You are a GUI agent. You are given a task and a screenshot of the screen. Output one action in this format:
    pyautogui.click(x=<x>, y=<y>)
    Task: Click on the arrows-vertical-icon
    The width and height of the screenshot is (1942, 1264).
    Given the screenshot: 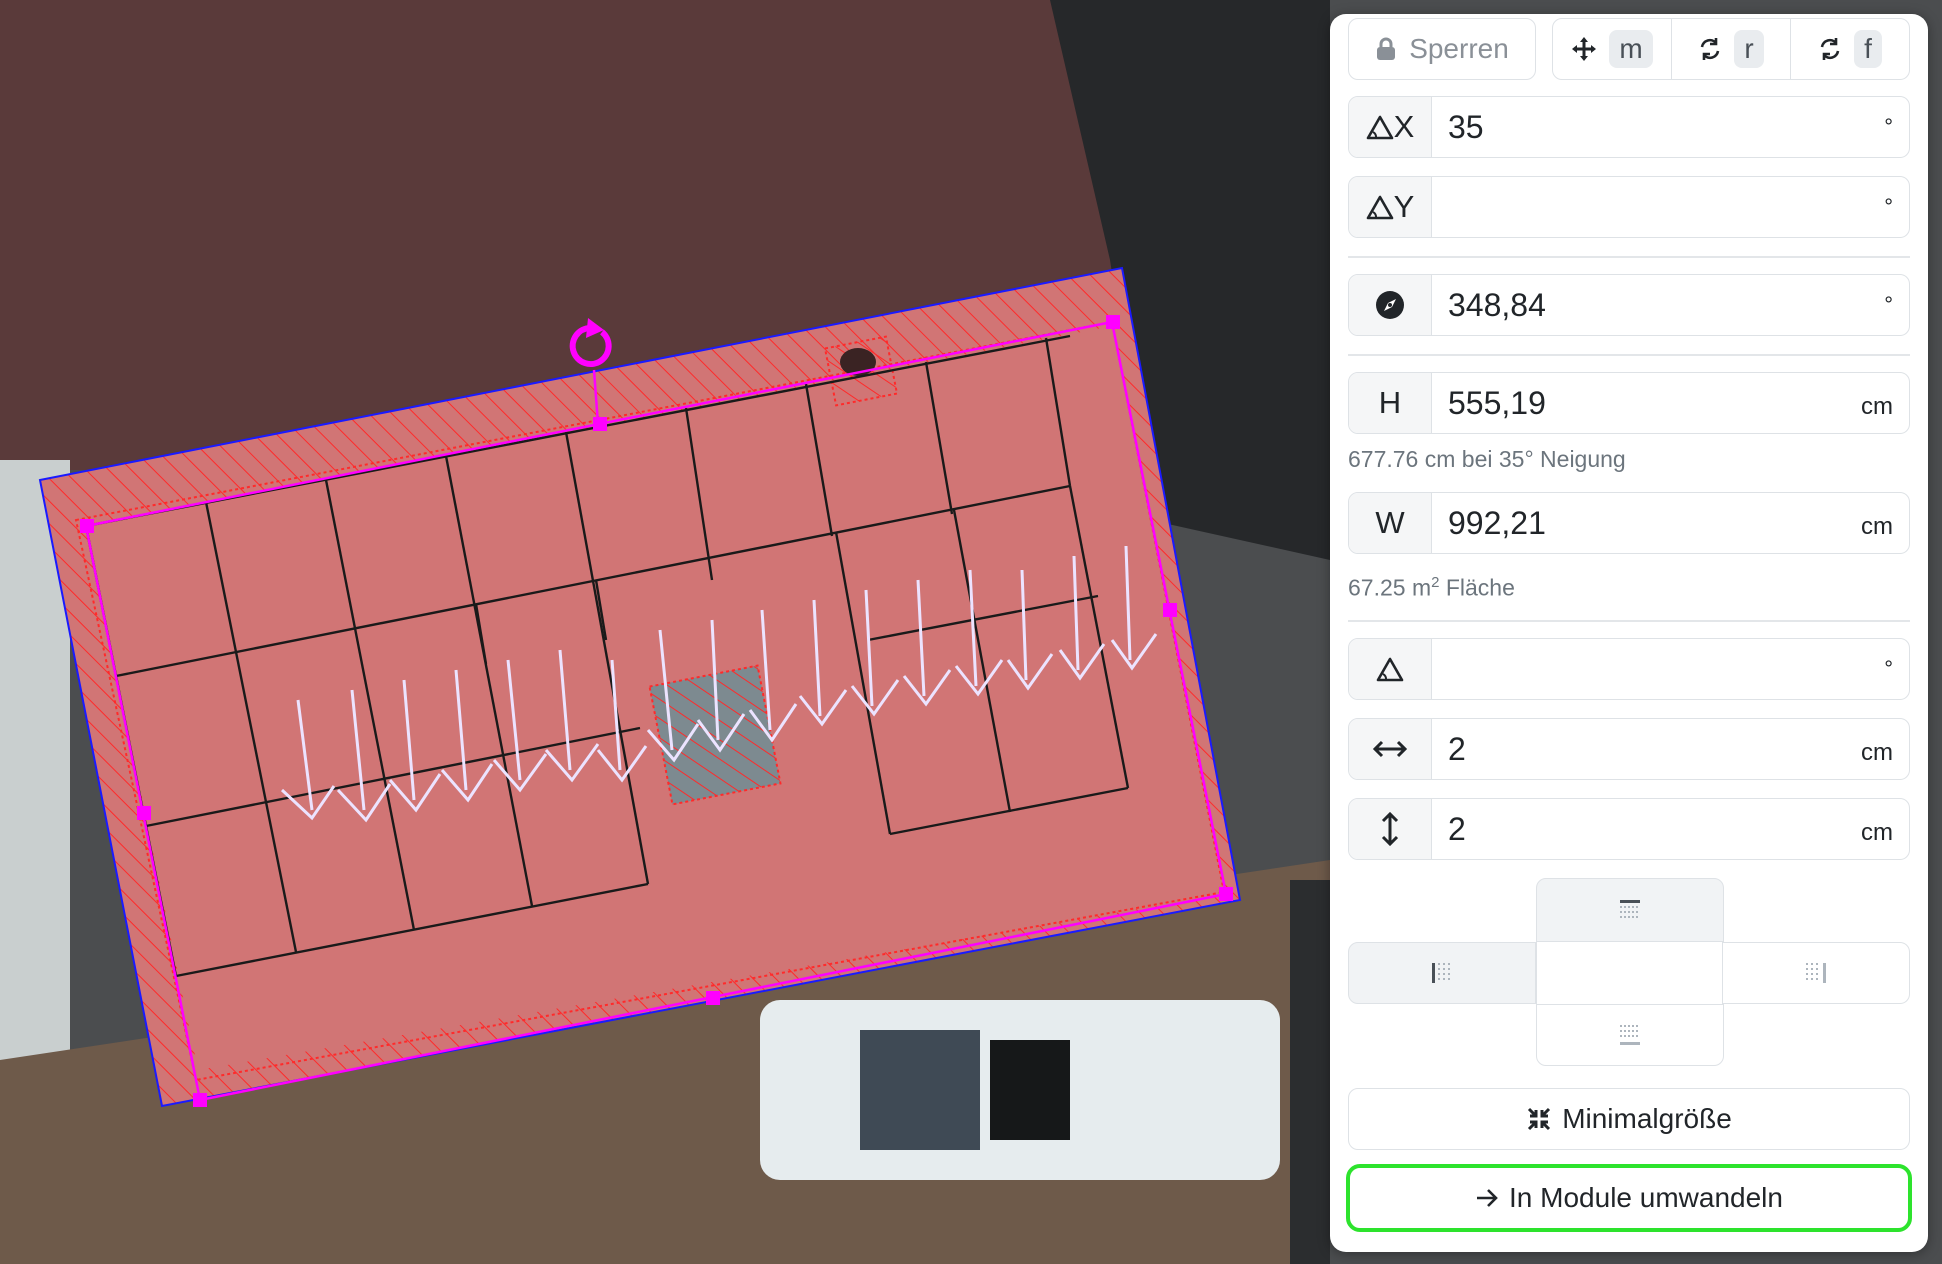 What is the action you would take?
    pyautogui.click(x=1390, y=829)
    